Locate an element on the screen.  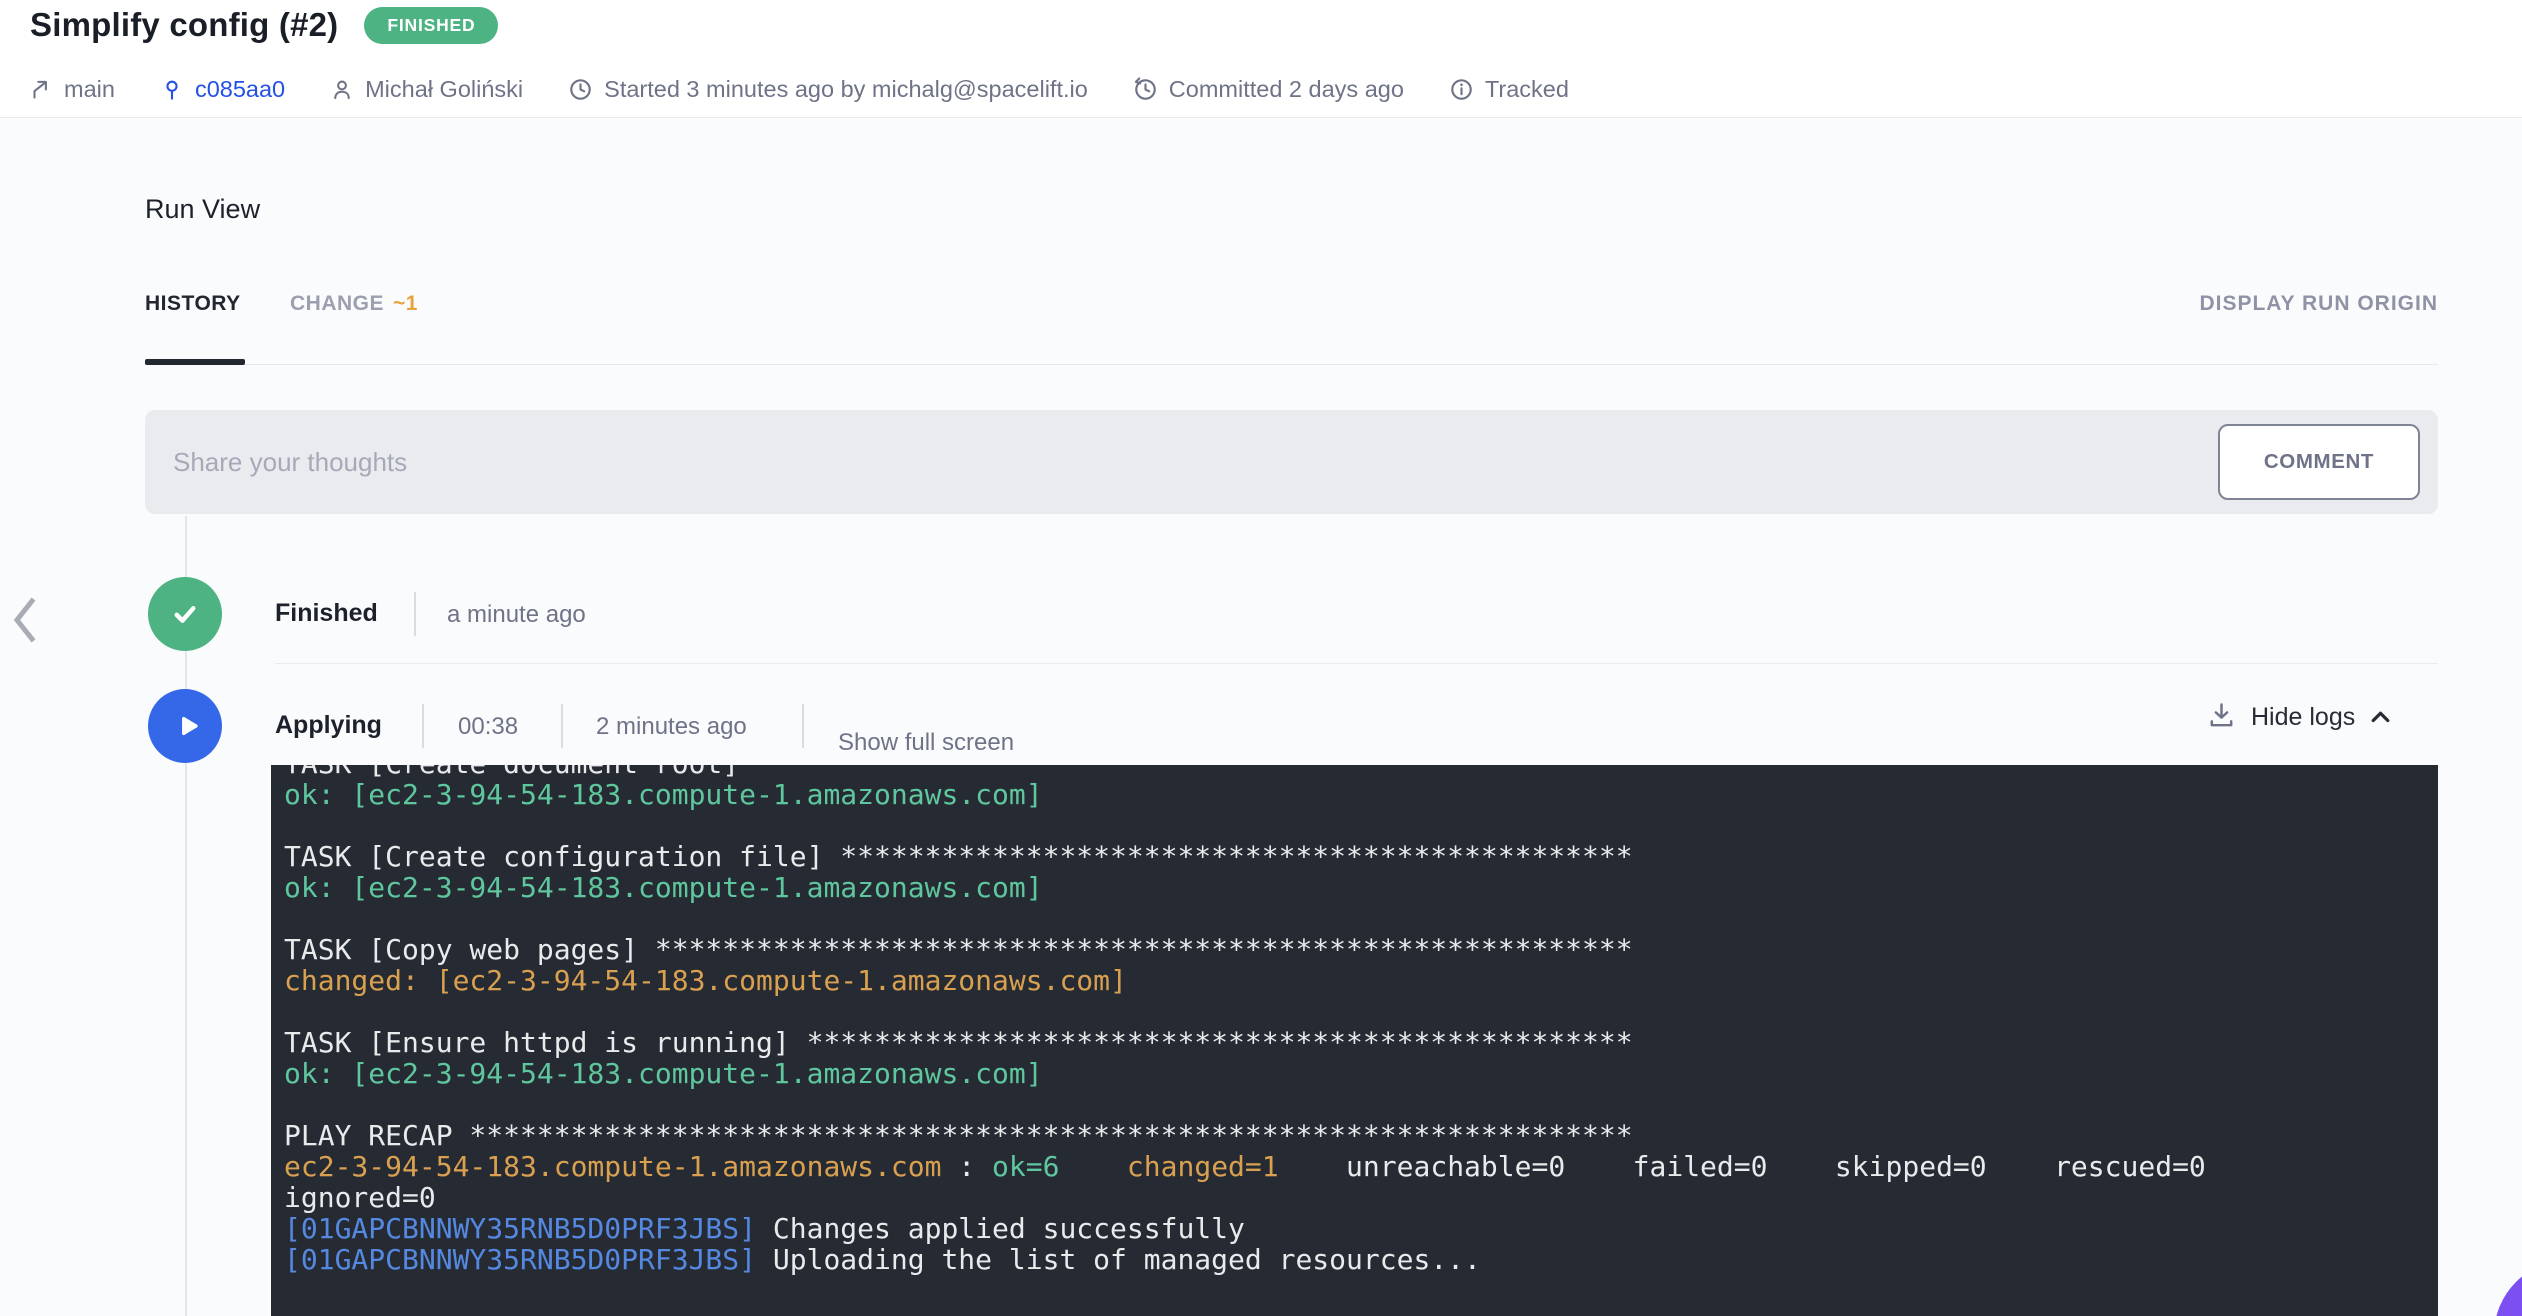
commit-sha: c085aa0 is located at coordinates (240, 89).